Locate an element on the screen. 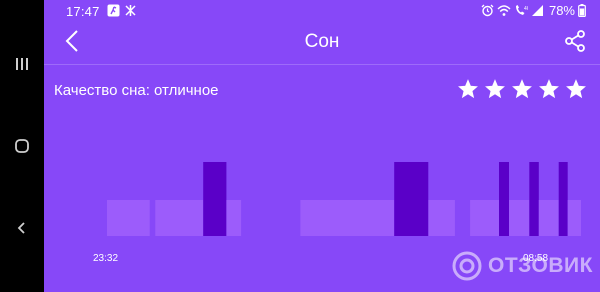 Image resolution: width=600 pixels, height=292 pixels. wifi-icon is located at coordinates (504, 10).